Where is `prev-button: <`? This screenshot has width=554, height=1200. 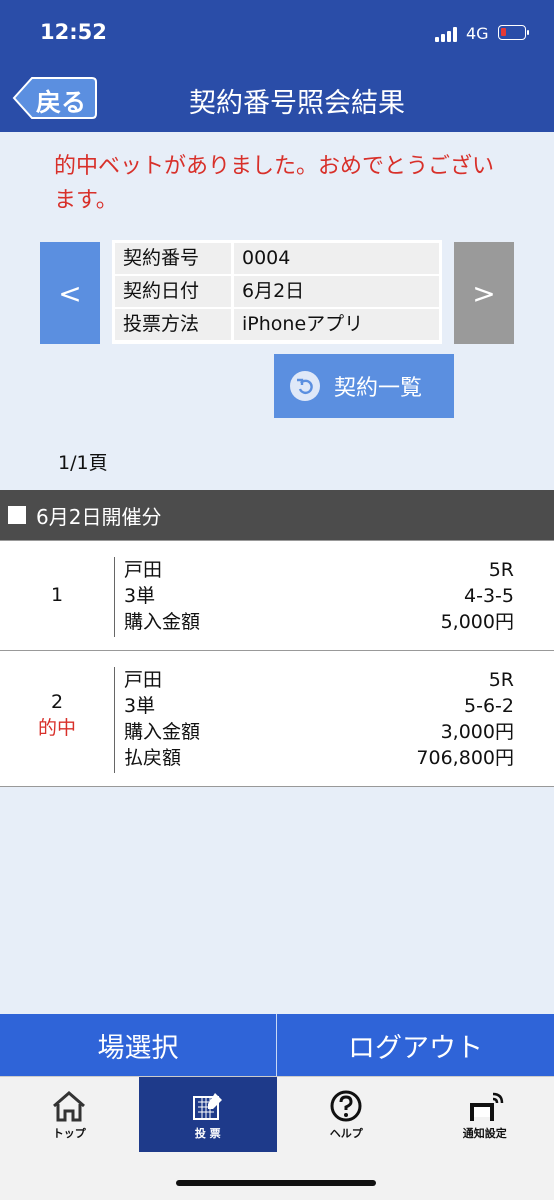 prev-button: < is located at coordinates (70, 293).